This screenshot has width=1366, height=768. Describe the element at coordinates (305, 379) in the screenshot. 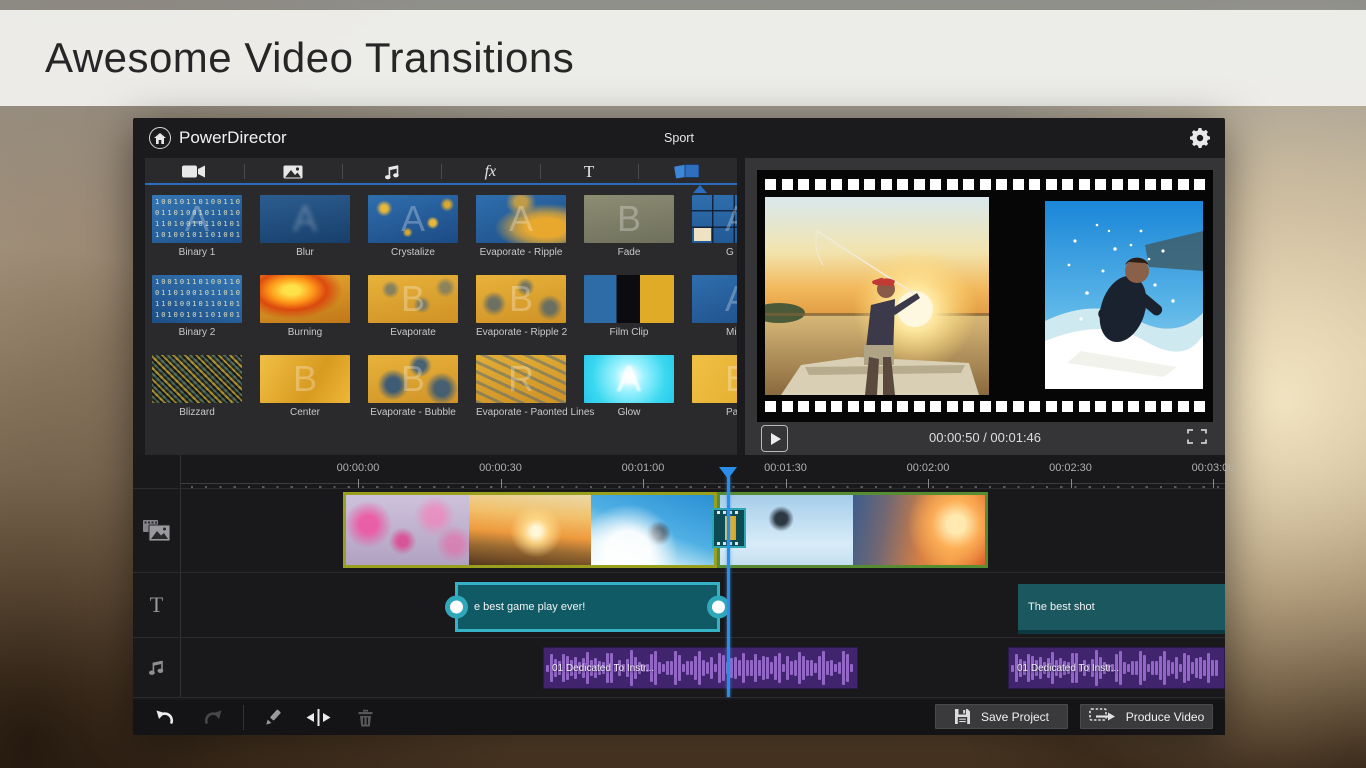

I see `center-thumbnail` at that location.